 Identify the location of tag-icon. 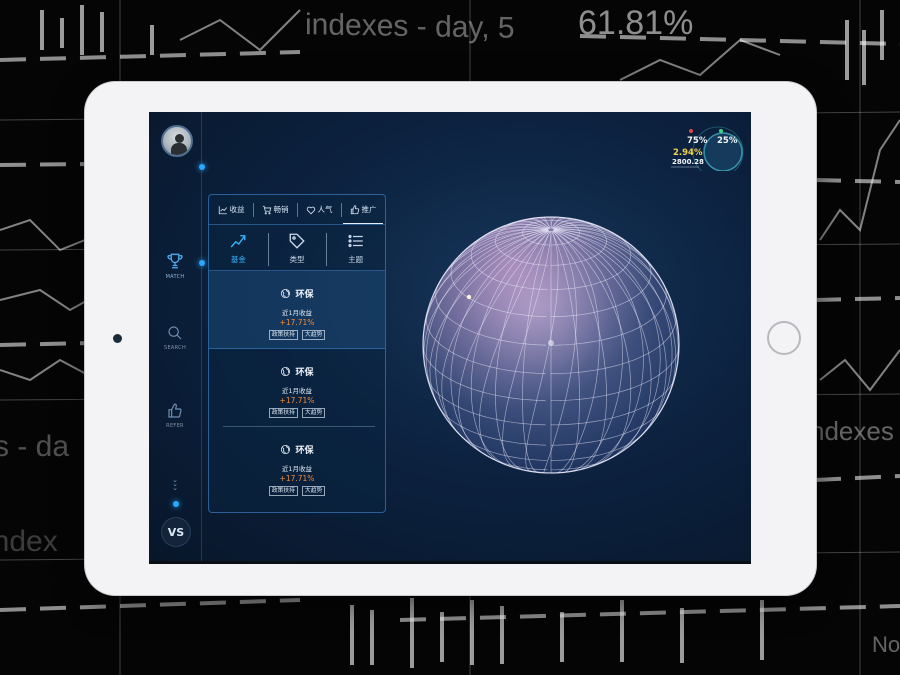
(297, 241).